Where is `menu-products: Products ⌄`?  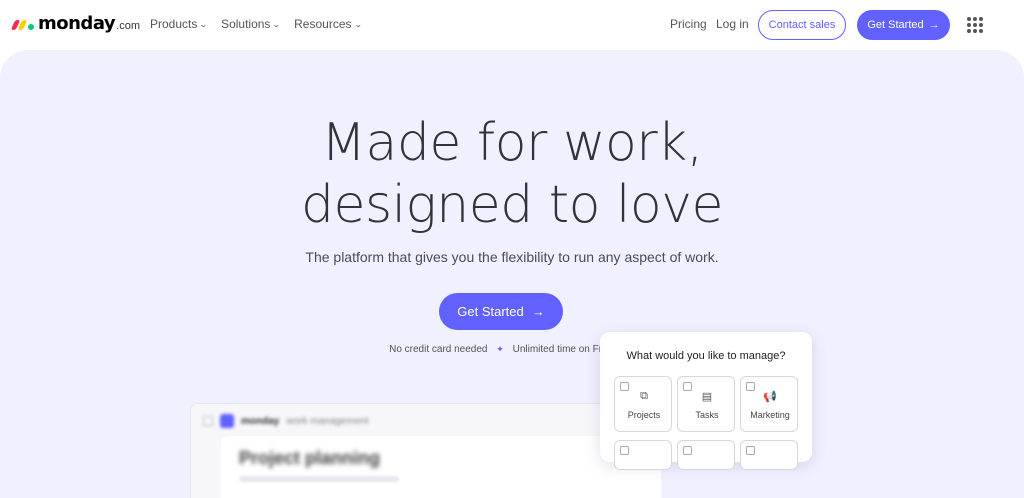
menu-products: Products ⌄ is located at coordinates (179, 24).